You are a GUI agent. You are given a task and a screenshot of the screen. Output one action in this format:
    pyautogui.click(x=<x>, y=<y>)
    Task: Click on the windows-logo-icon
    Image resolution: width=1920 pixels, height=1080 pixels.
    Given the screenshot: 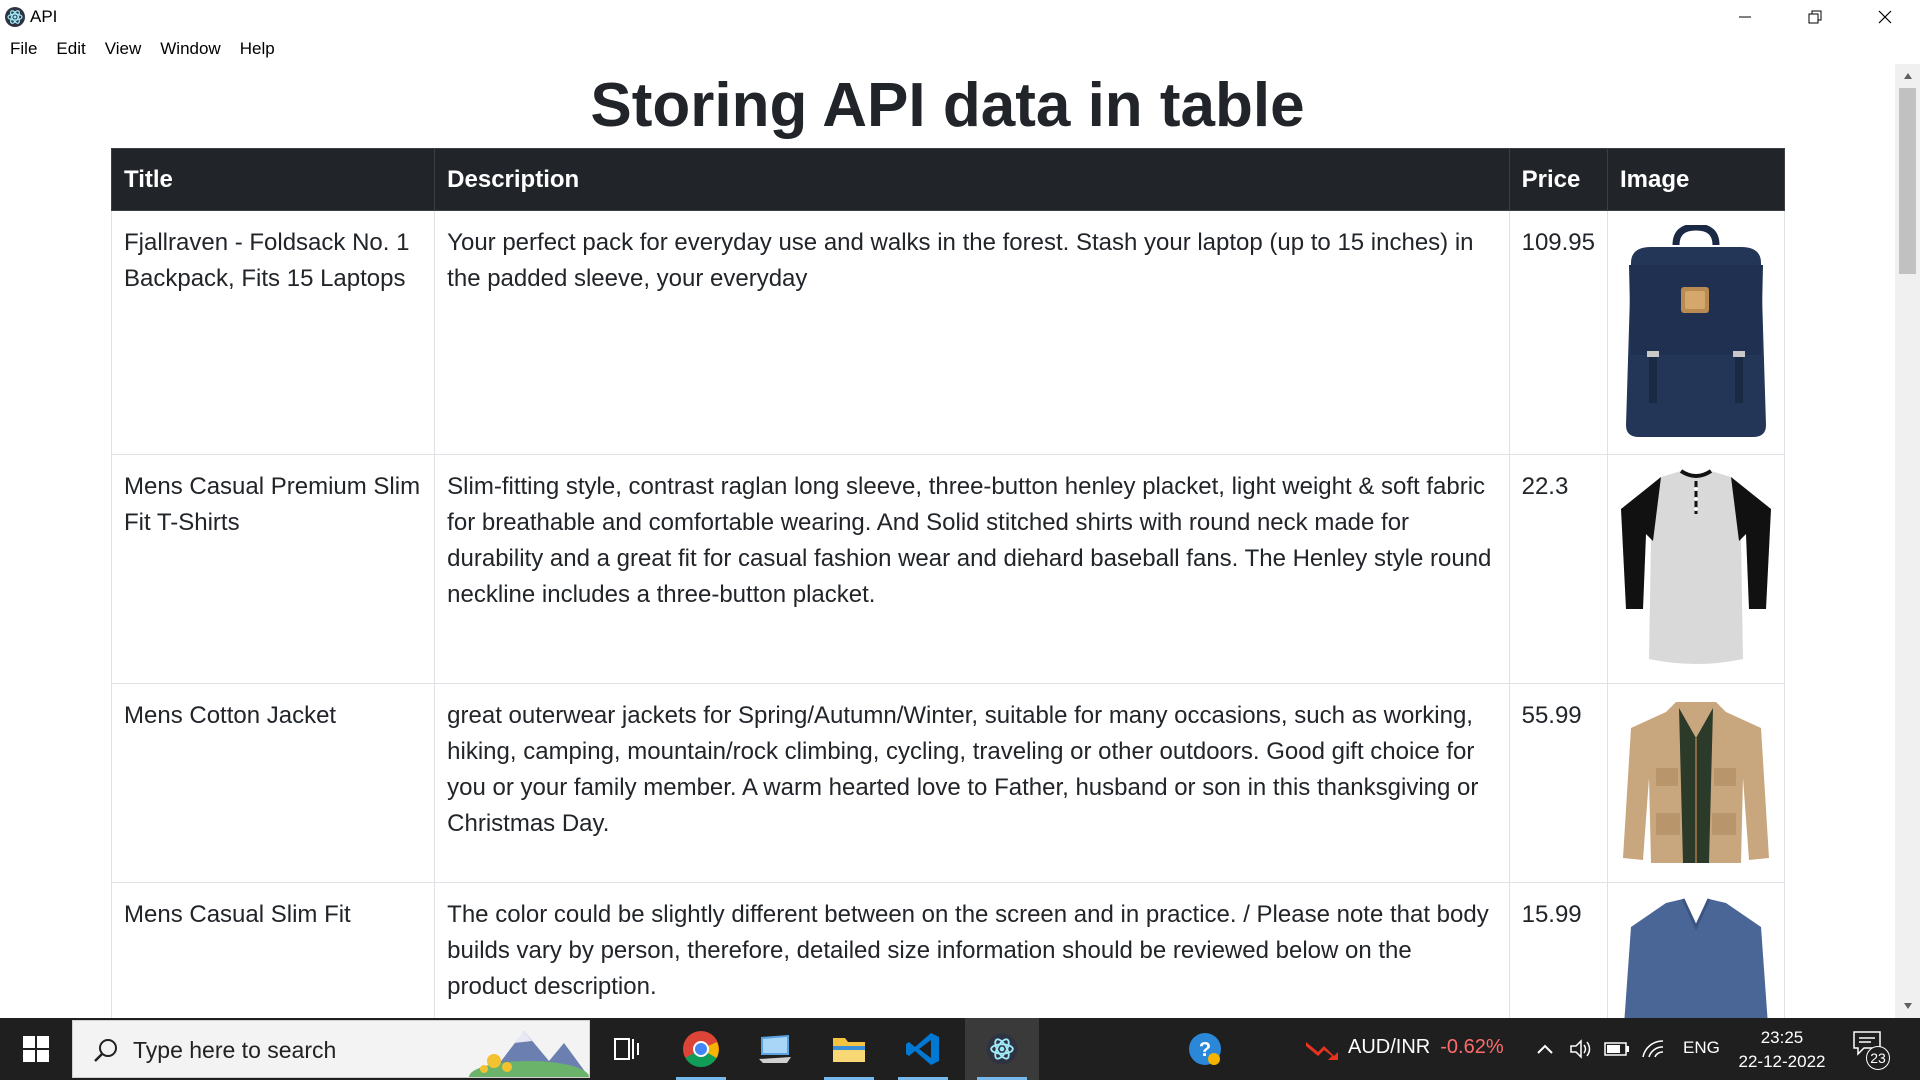 What is the action you would take?
    pyautogui.click(x=36, y=1049)
    